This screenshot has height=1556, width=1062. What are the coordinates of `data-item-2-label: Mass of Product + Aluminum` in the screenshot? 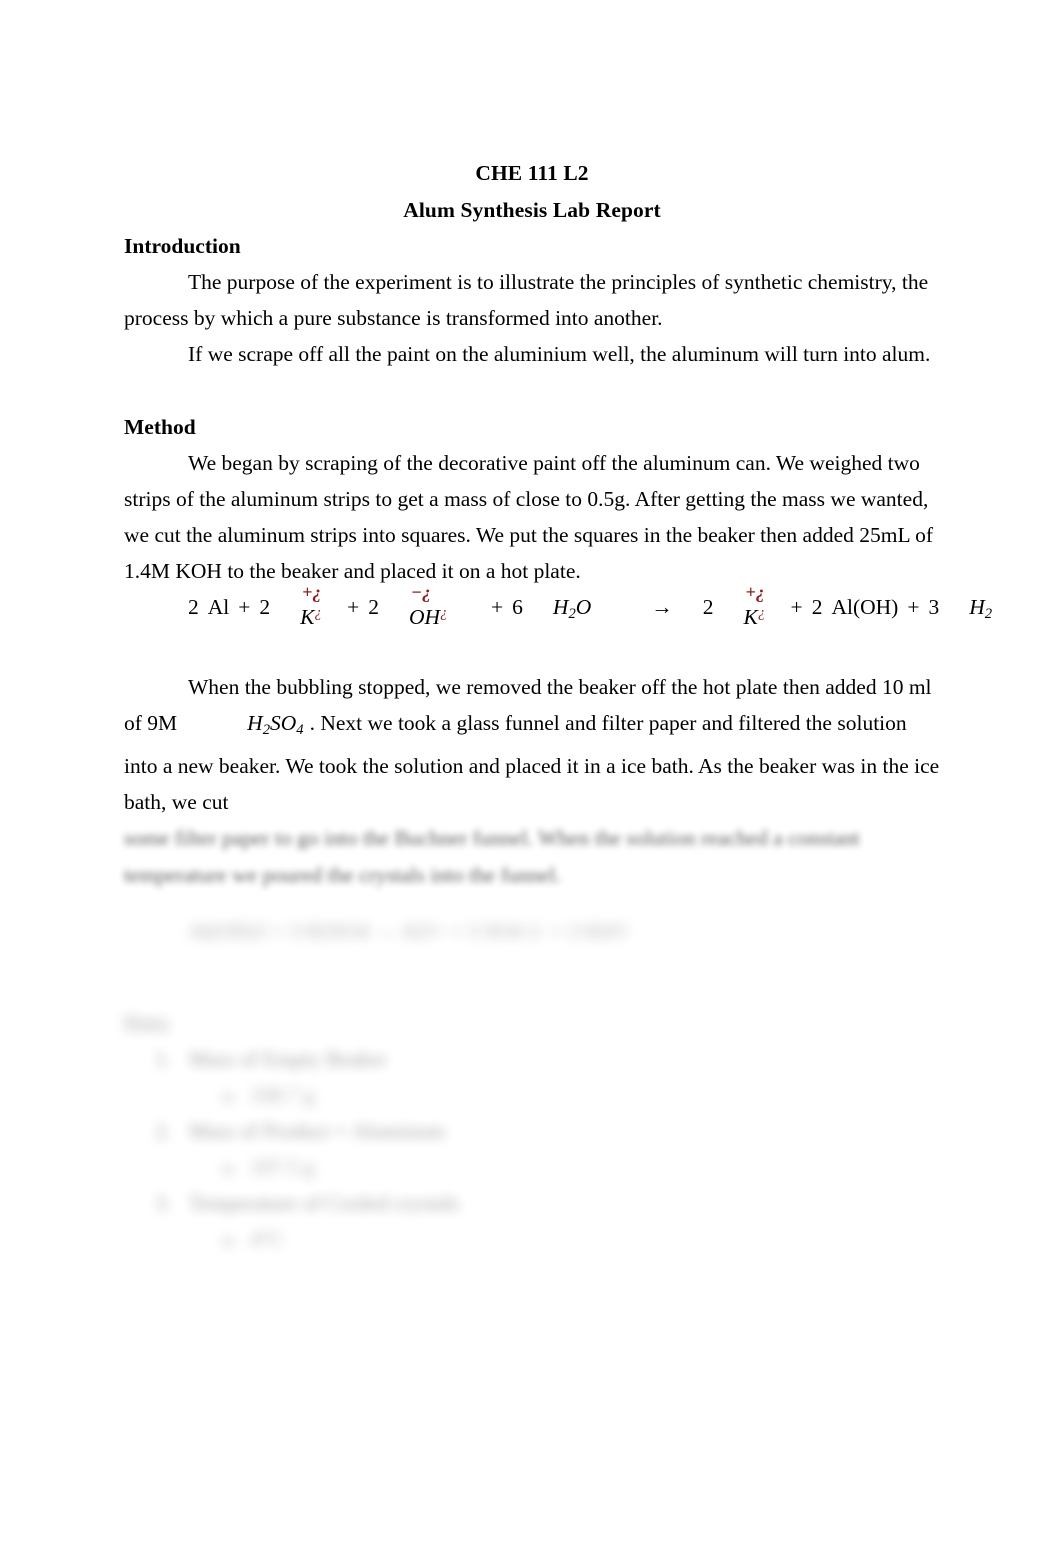 It's located at (317, 1130).